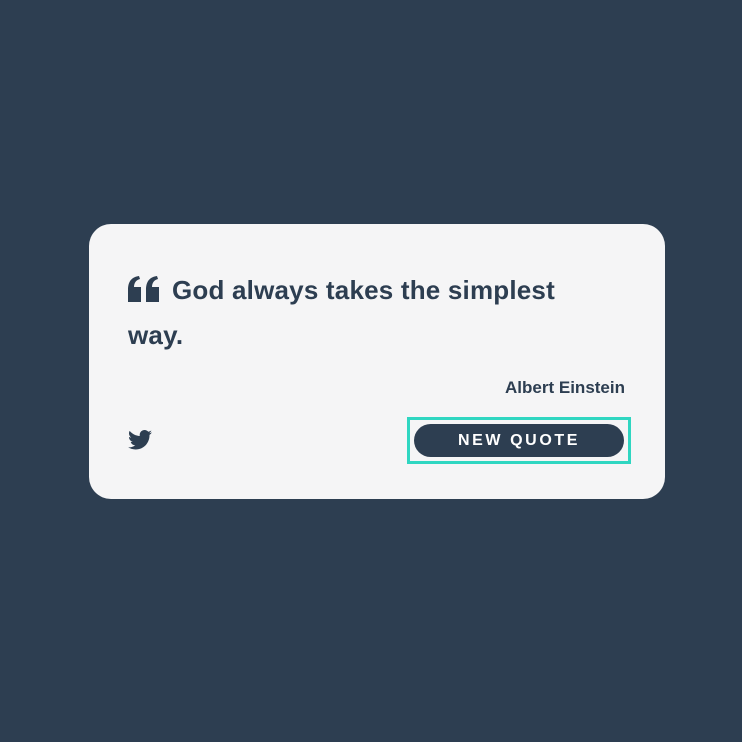  I want to click on quote-left-icon, so click(143, 289).